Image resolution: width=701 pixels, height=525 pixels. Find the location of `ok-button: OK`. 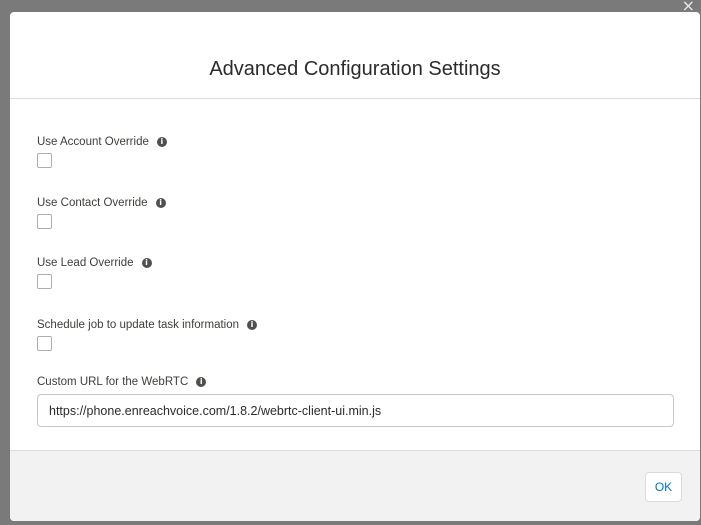

ok-button: OK is located at coordinates (663, 487).